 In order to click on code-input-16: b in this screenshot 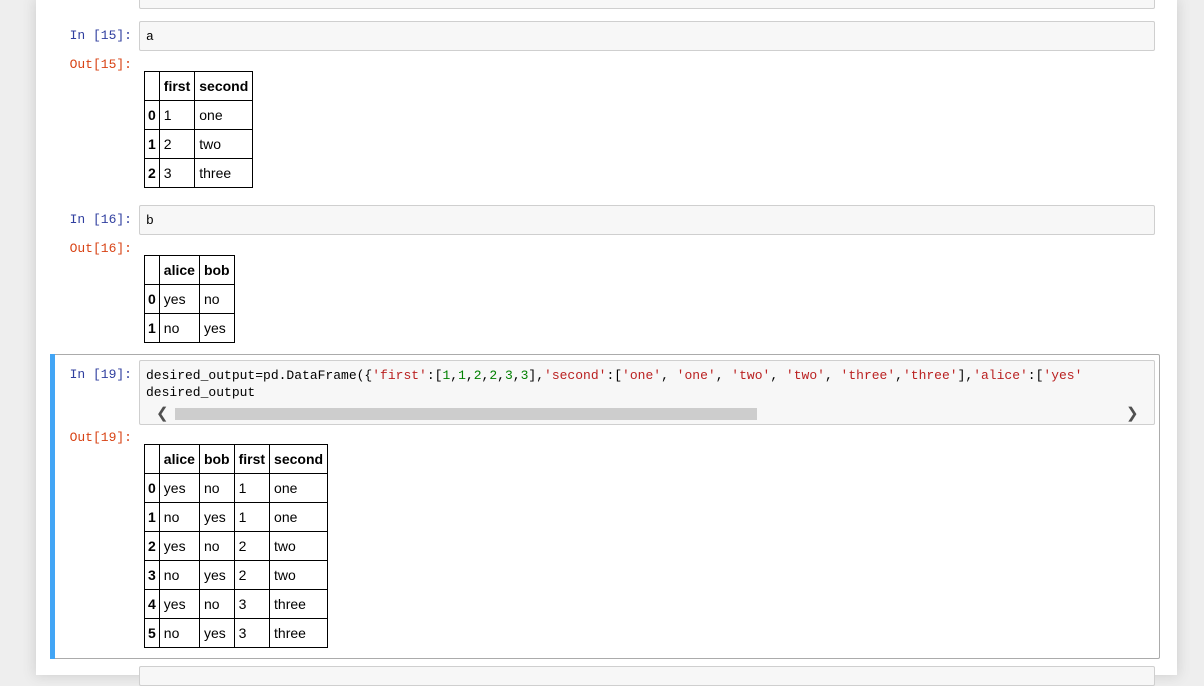, I will do `click(647, 220)`.